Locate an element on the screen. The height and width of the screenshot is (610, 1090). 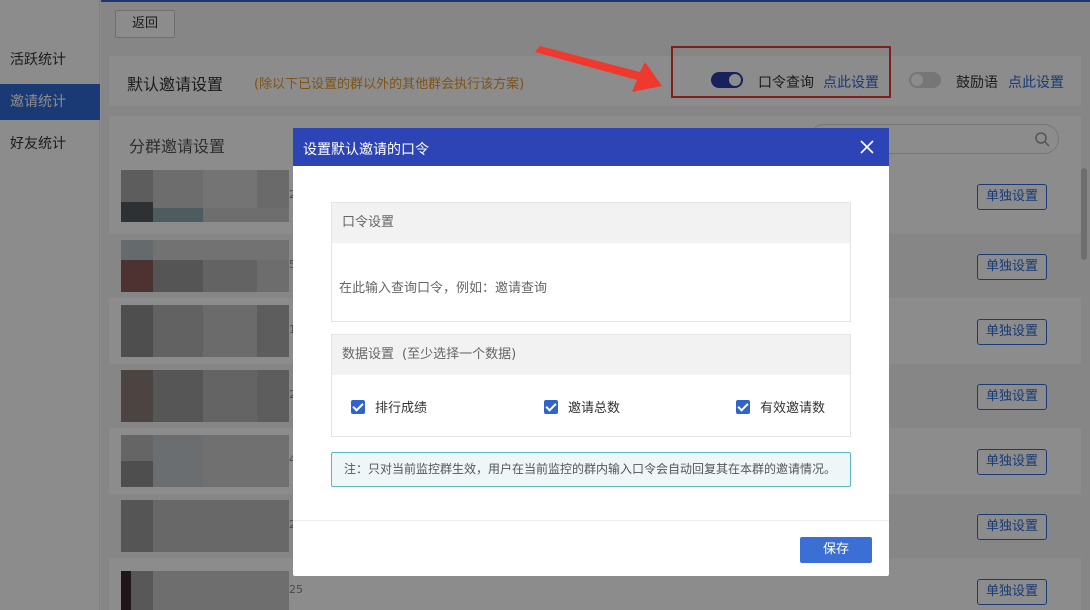
dialog-header: 设置默认邀请的口令 is located at coordinates (591, 147).